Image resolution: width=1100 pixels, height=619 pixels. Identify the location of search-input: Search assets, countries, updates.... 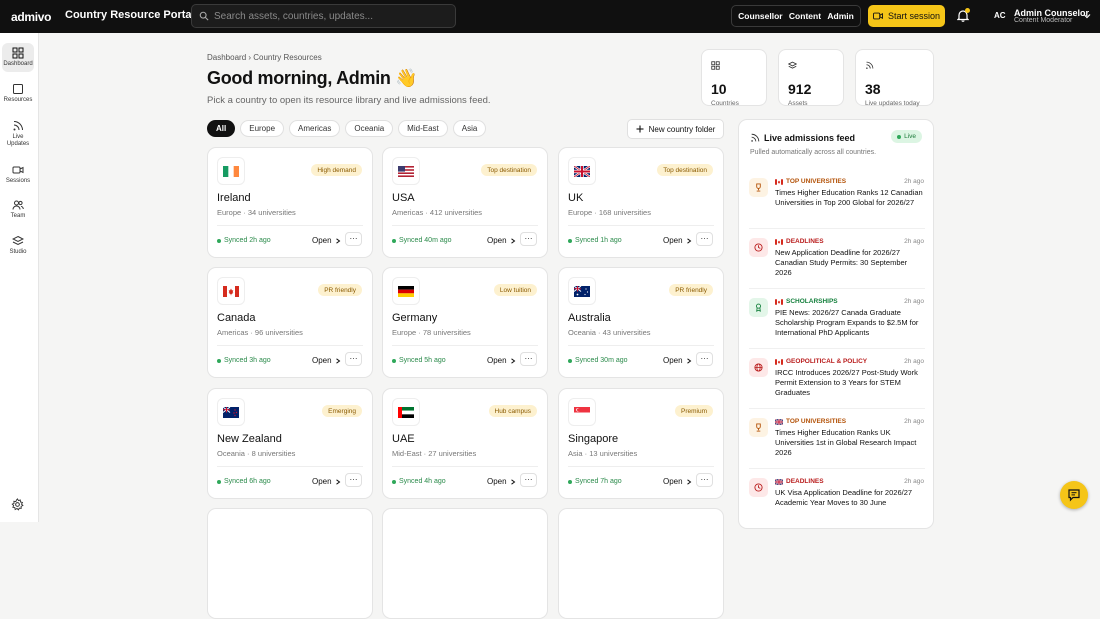
(323, 16).